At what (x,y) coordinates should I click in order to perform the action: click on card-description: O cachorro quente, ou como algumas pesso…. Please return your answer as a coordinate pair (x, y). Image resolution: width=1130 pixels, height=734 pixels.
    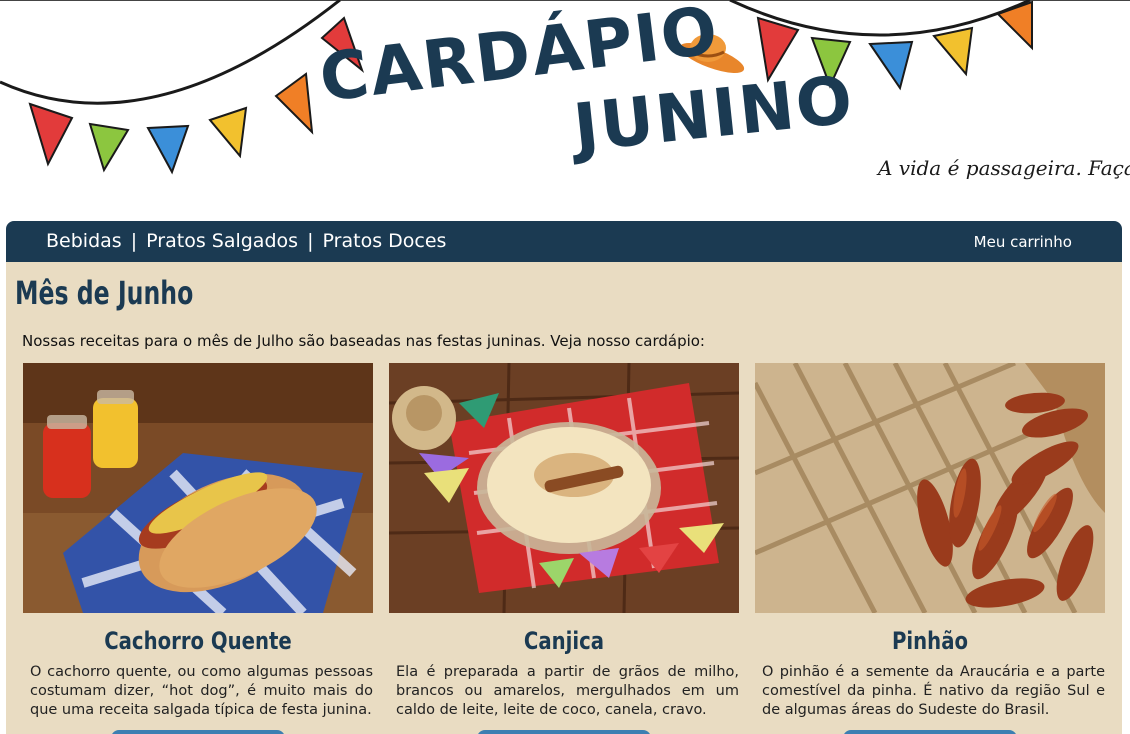
    Looking at the image, I should click on (201, 691).